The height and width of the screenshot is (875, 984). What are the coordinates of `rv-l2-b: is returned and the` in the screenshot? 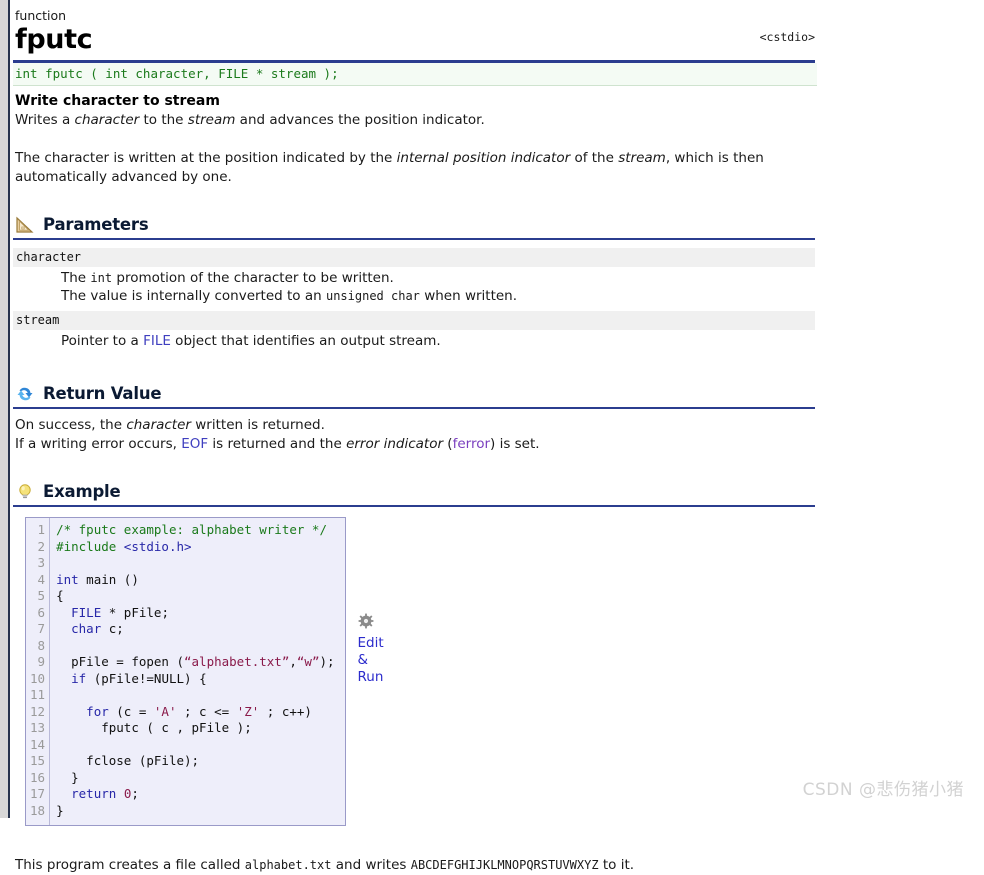 It's located at (277, 444).